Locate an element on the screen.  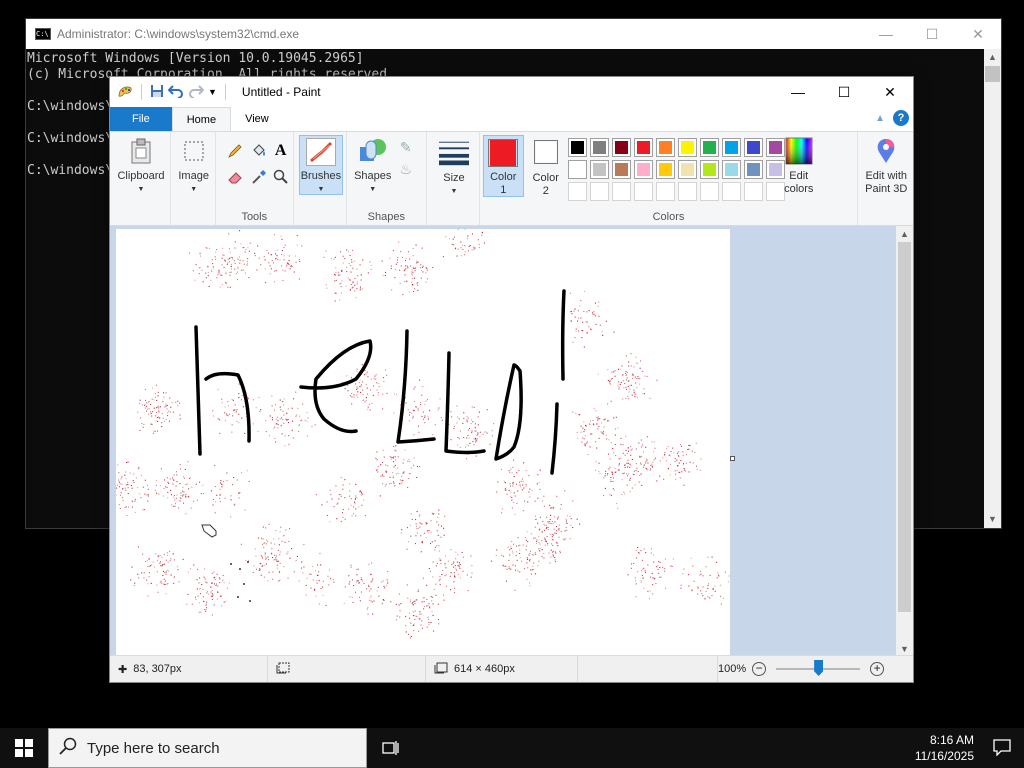
magnifier-icon is located at coordinates (281, 177).